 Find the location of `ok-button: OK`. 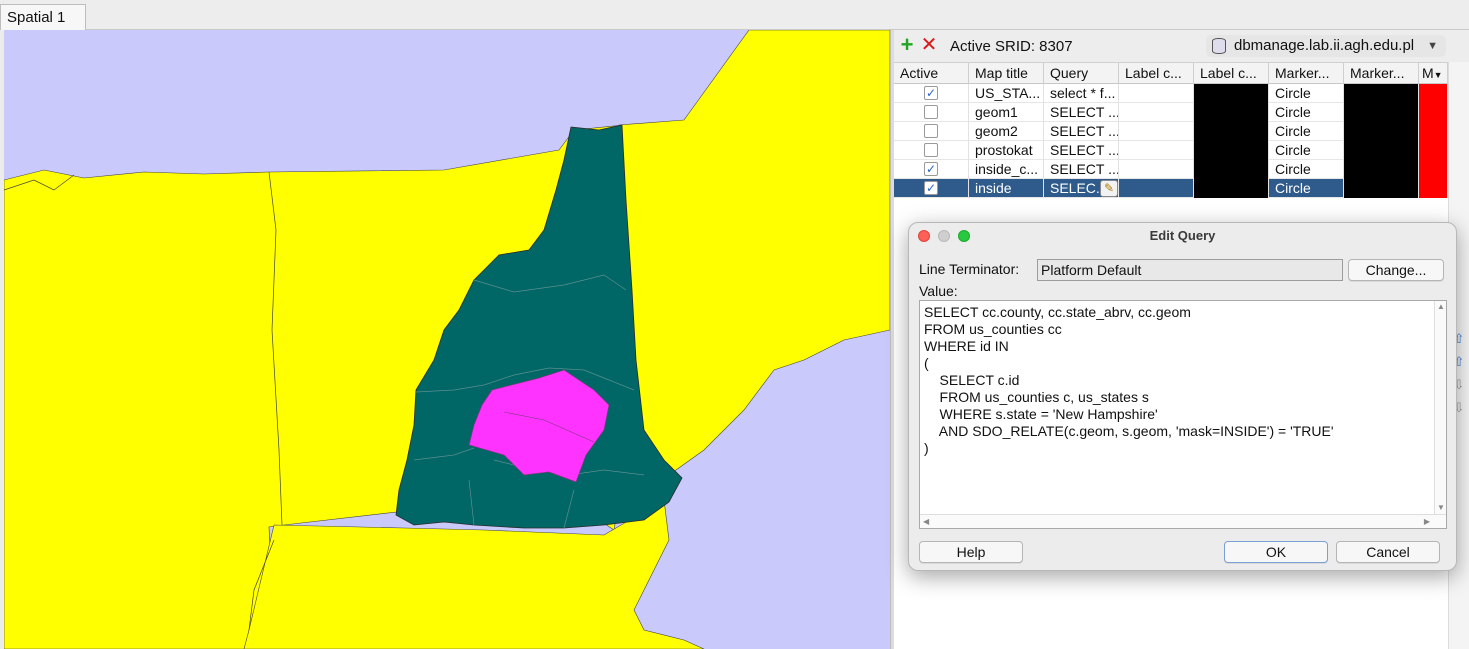

ok-button: OK is located at coordinates (1276, 552).